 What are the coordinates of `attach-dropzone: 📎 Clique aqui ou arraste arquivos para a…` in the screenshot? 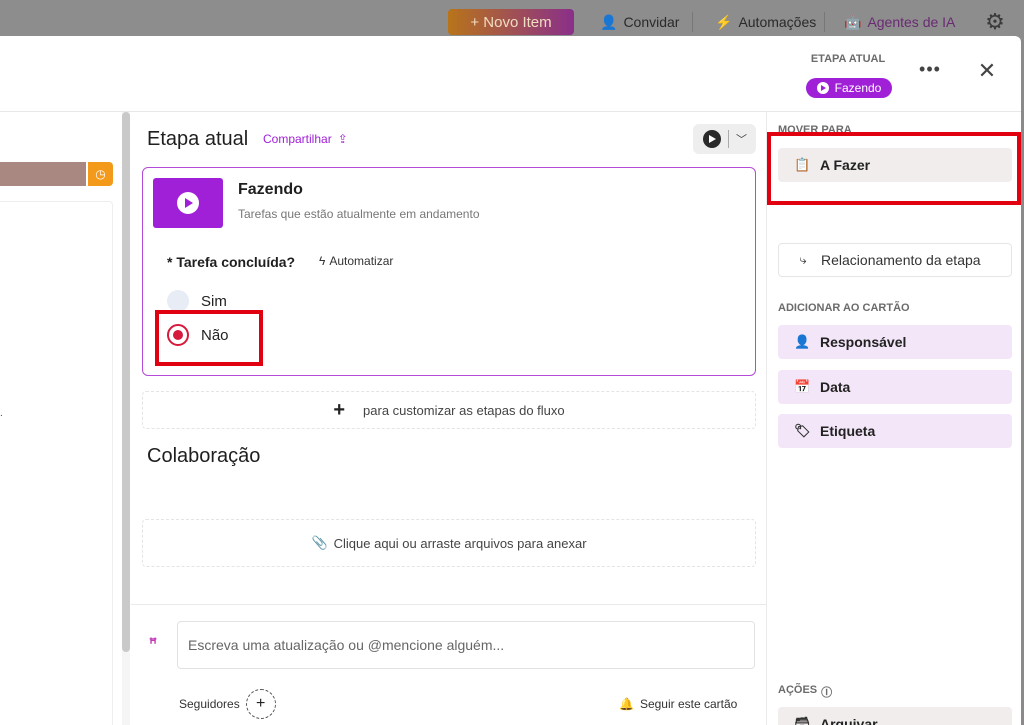 It's located at (449, 543).